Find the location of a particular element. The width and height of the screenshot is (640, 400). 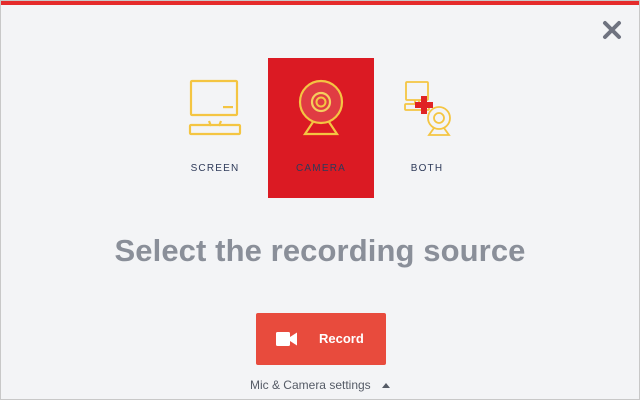

settings-label: Mic & Camera settings is located at coordinates (310, 385).